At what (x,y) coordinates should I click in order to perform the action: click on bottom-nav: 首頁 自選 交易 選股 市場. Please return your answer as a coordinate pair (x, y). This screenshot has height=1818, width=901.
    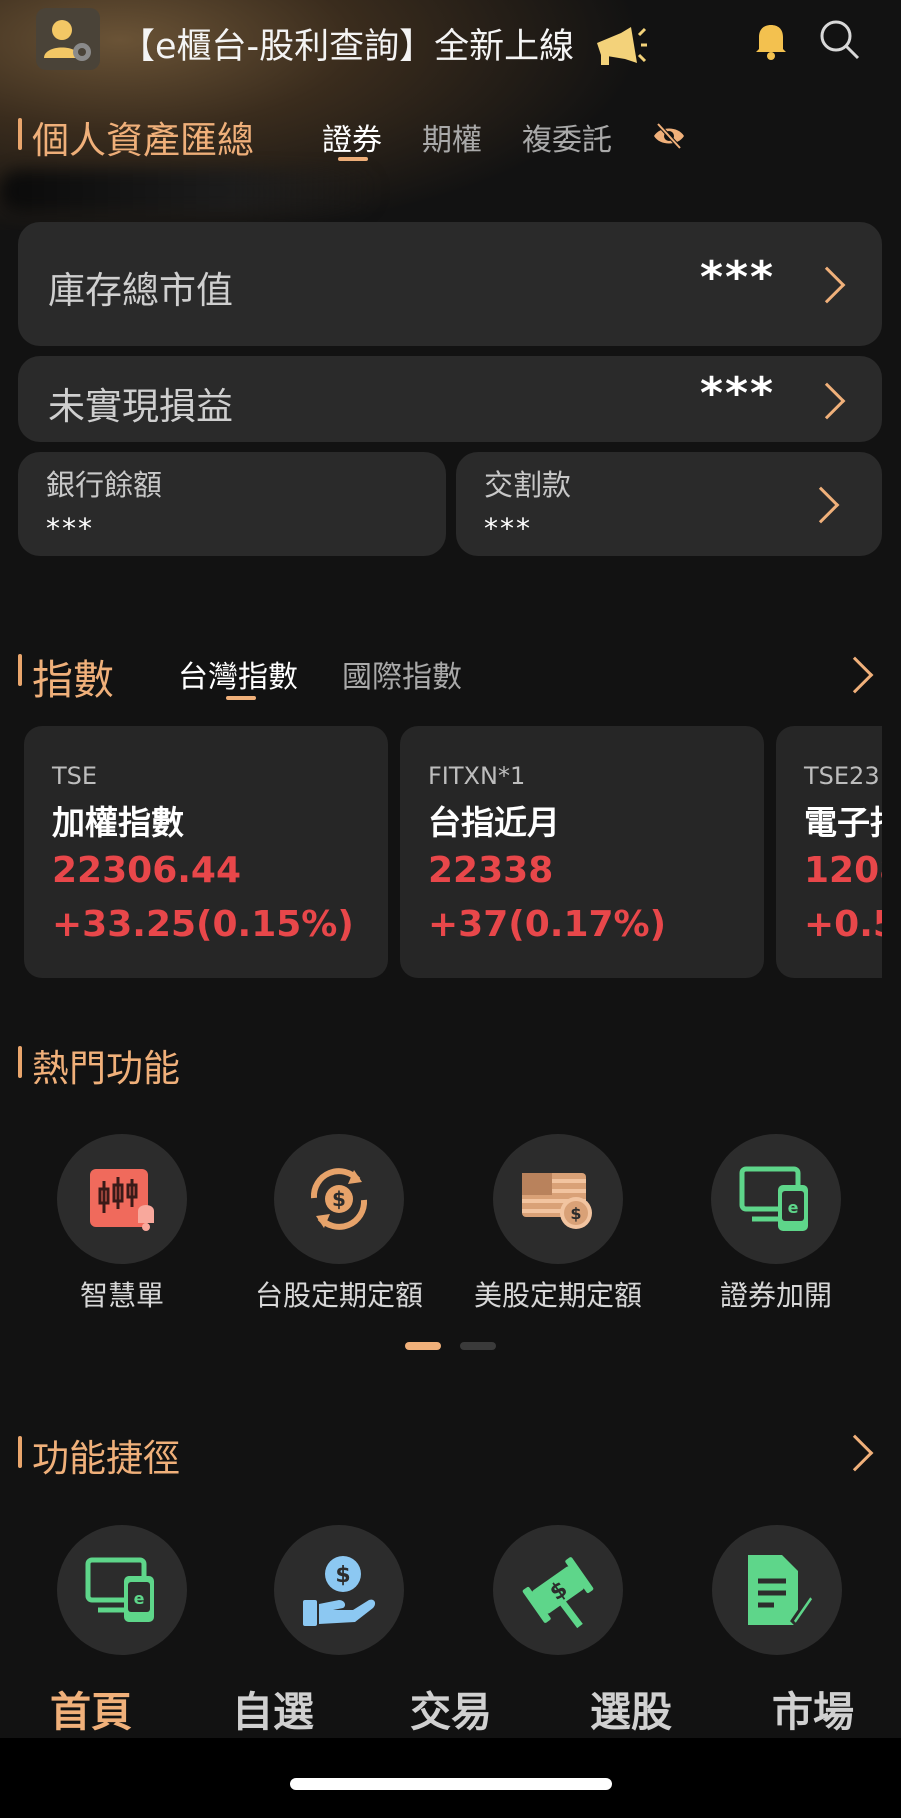
    Looking at the image, I should click on (450, 1703).